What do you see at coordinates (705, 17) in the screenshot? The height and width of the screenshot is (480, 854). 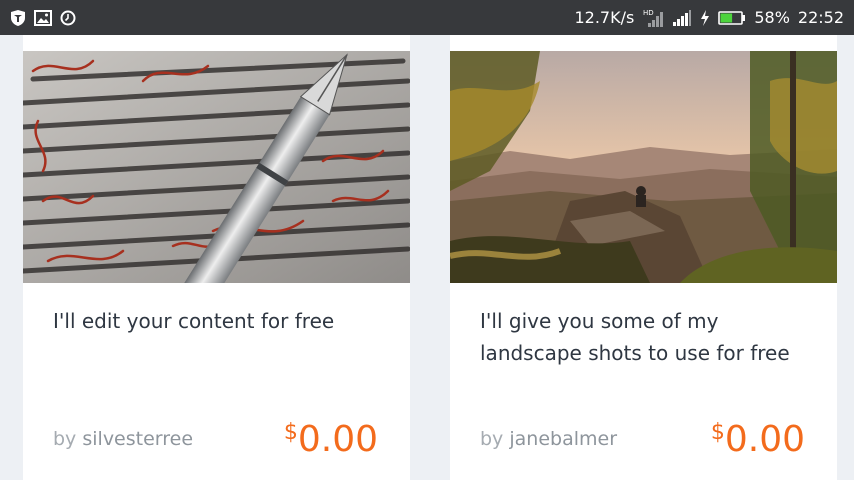 I see `charging-bolt-icon` at bounding box center [705, 17].